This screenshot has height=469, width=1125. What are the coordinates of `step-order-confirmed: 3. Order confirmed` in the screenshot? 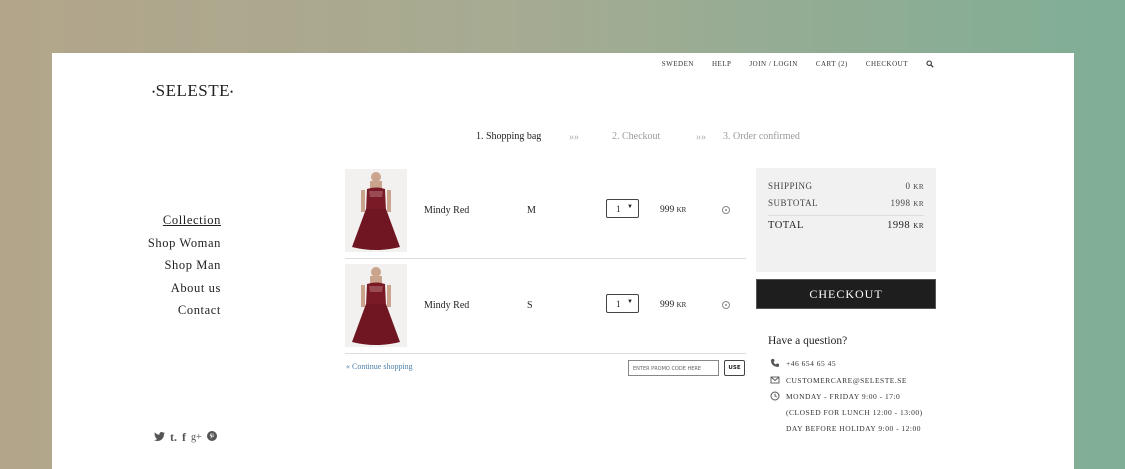 It's located at (761, 136).